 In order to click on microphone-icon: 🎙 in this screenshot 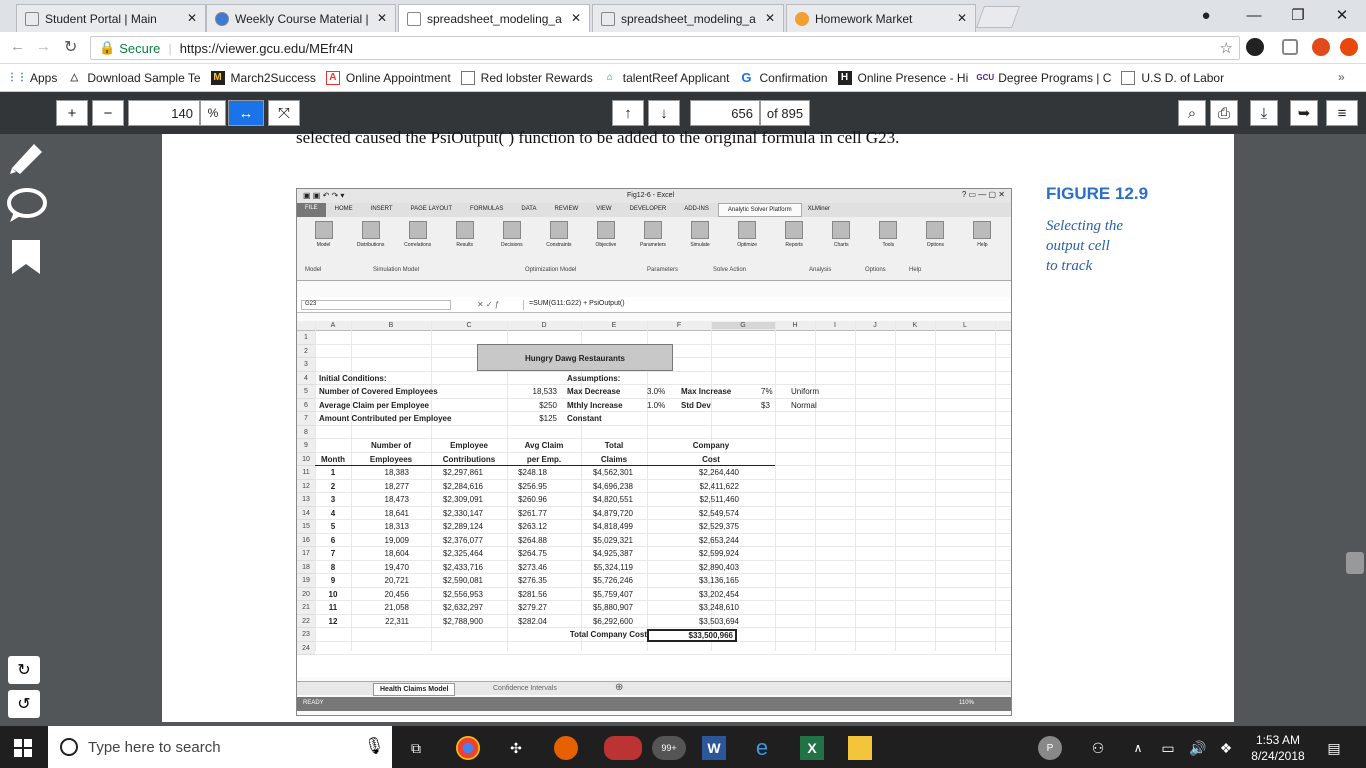, I will do `click(374, 746)`.